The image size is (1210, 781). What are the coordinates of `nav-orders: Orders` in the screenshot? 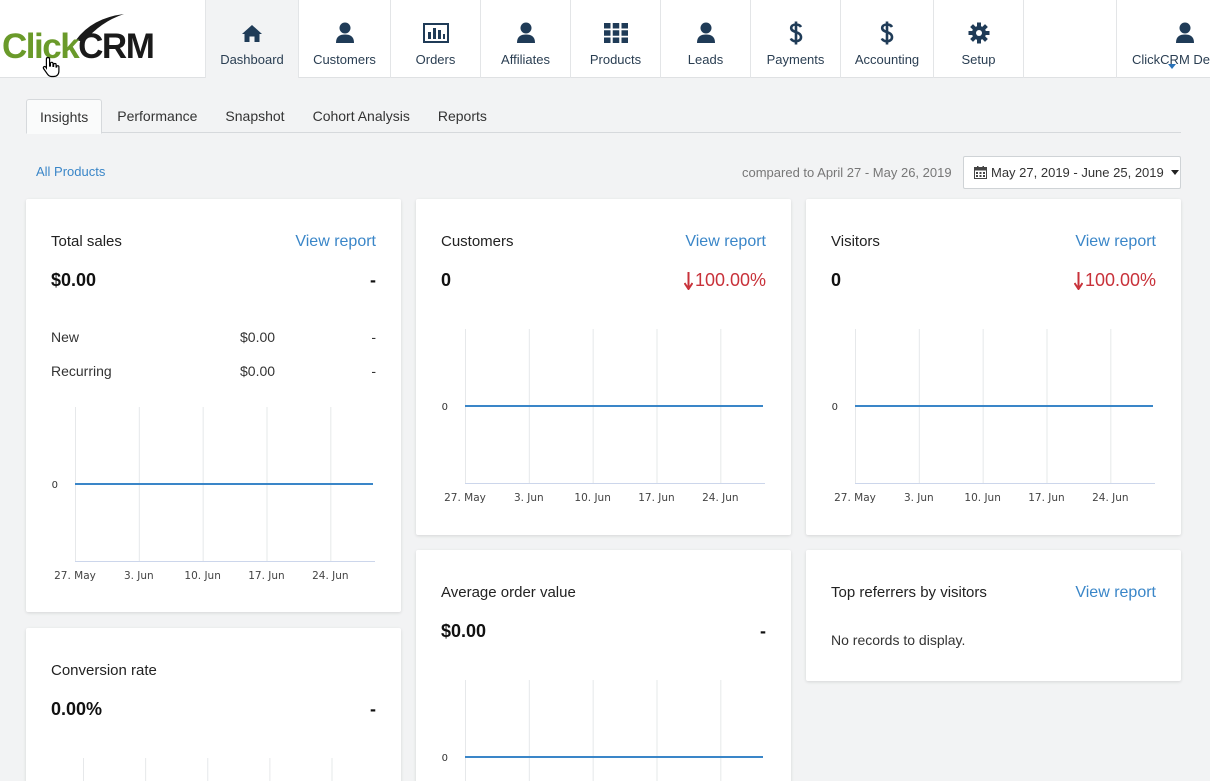 It's located at (435, 39).